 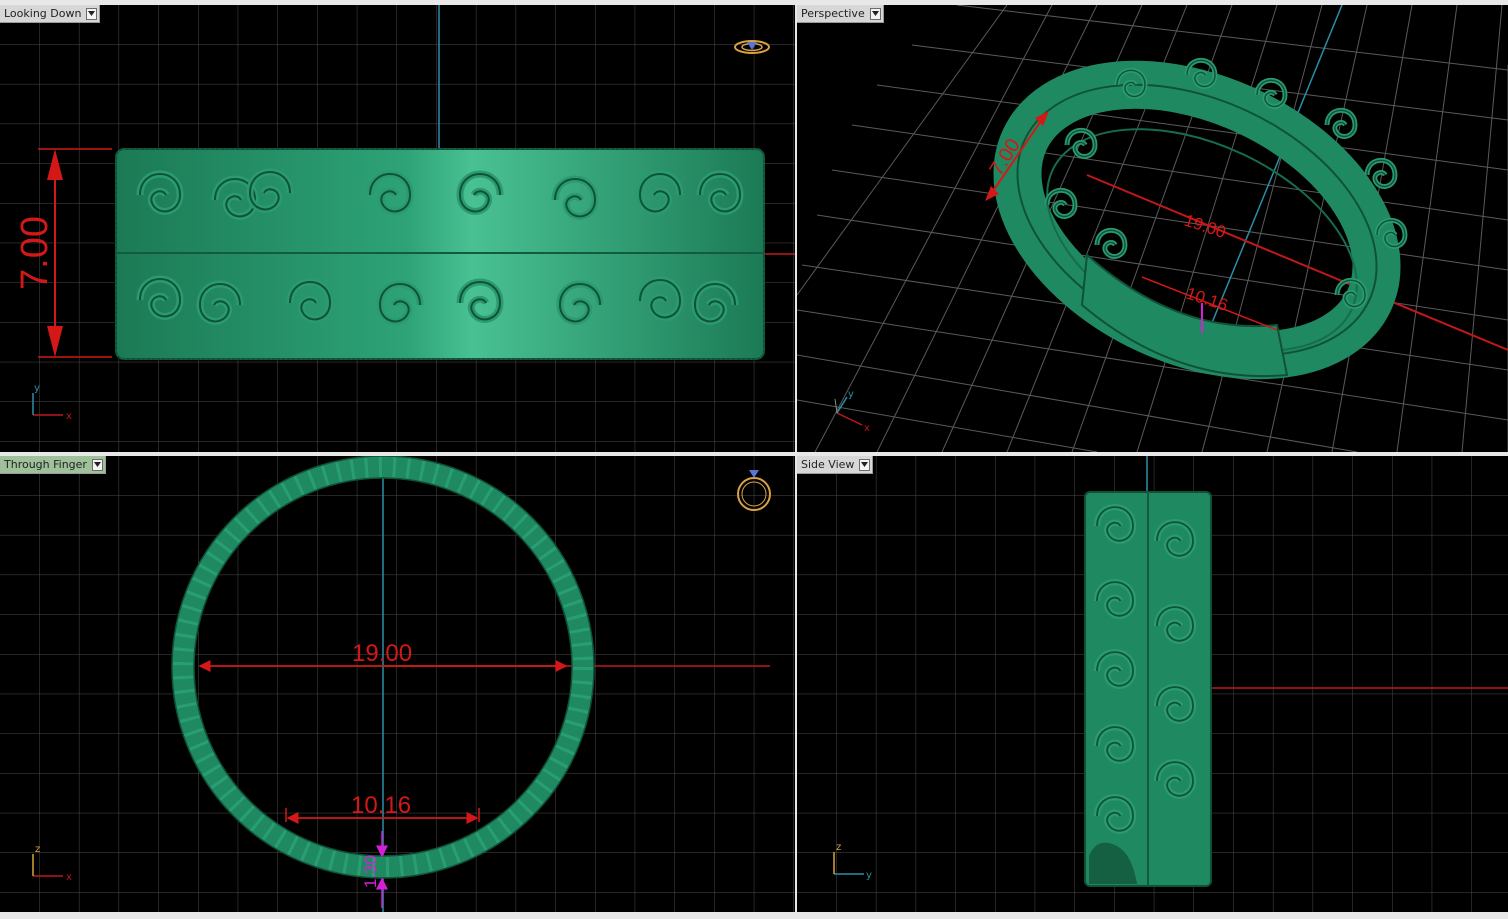 What do you see at coordinates (35, 253) in the screenshot?
I see `height-dimension-label: 7.00` at bounding box center [35, 253].